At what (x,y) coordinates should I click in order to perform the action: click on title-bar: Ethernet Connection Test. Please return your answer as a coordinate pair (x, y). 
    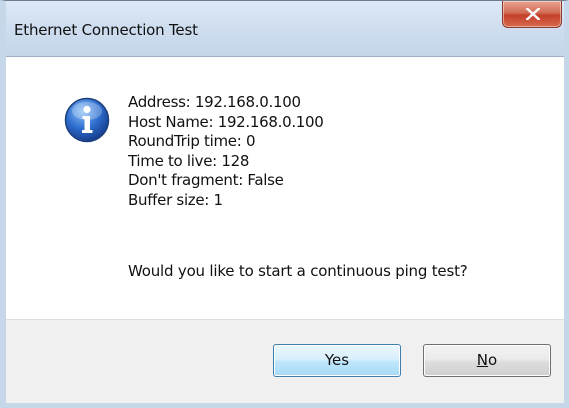
    Looking at the image, I should click on (285, 28).